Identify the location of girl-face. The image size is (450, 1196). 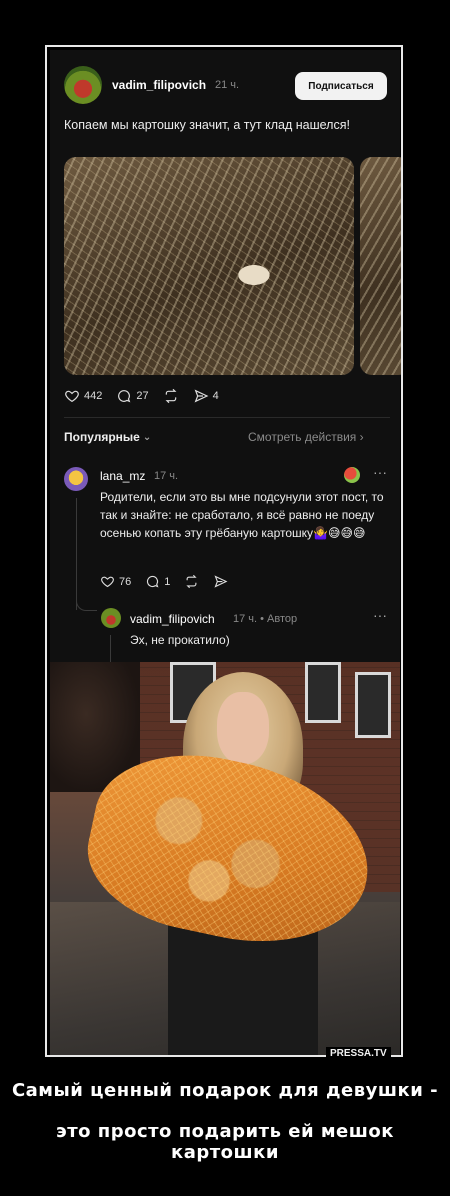
(243, 728).